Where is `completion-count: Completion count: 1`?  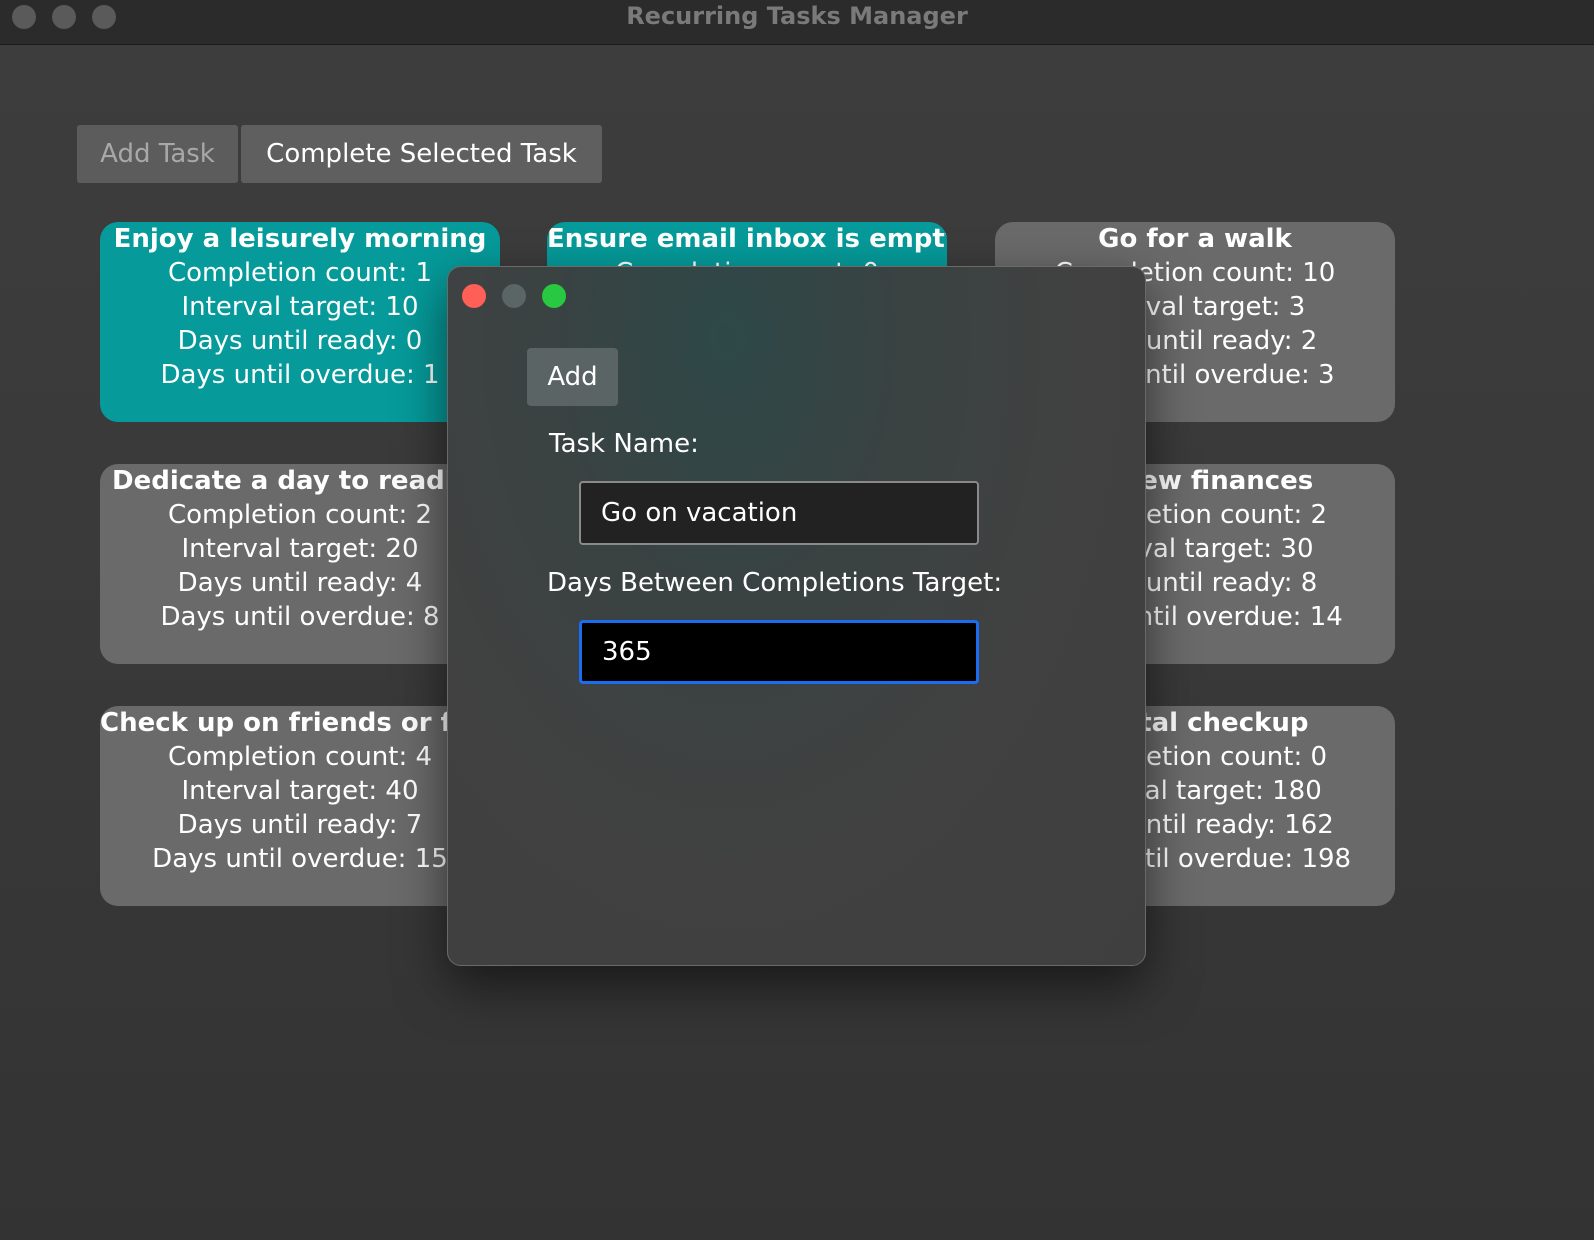 completion-count: Completion count: 1 is located at coordinates (300, 273).